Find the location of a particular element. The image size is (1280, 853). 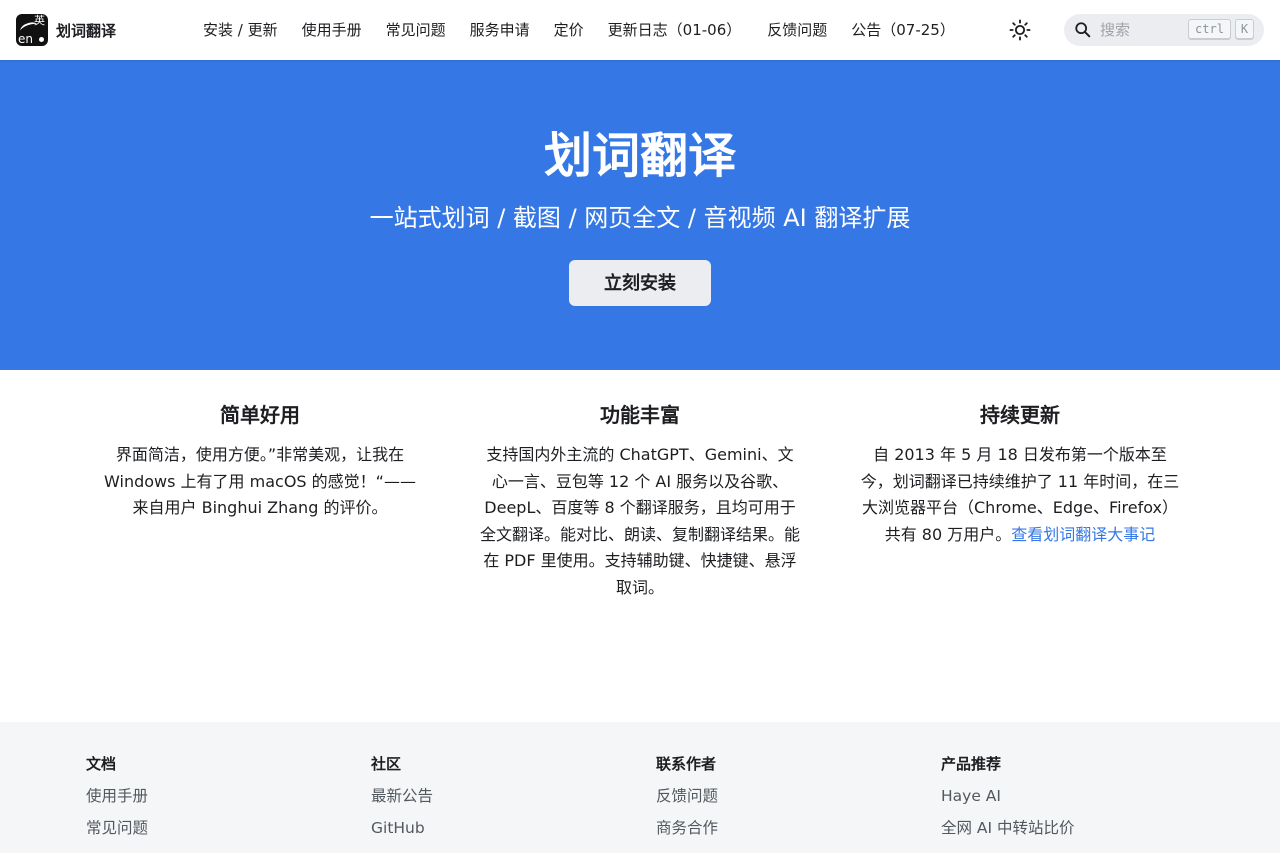

footer-link-ai-compare: 全网 AI 中转站比价 is located at coordinates (1083, 828).